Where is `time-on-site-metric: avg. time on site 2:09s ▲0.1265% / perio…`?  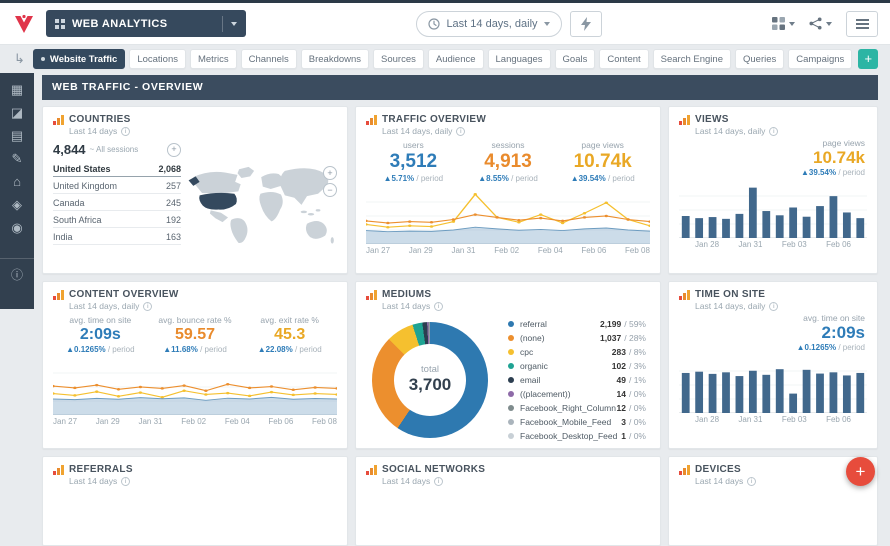 time-on-site-metric: avg. time on site 2:09s ▲0.1265% / perio… is located at coordinates (100, 334).